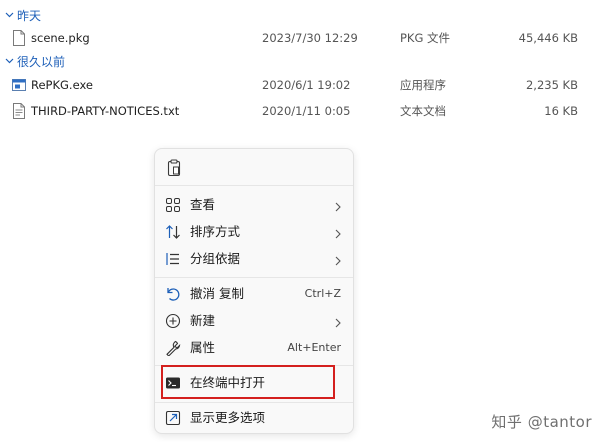 The width and height of the screenshot is (600, 442). What do you see at coordinates (561, 111) in the screenshot?
I see `file-size: 16 KB` at bounding box center [561, 111].